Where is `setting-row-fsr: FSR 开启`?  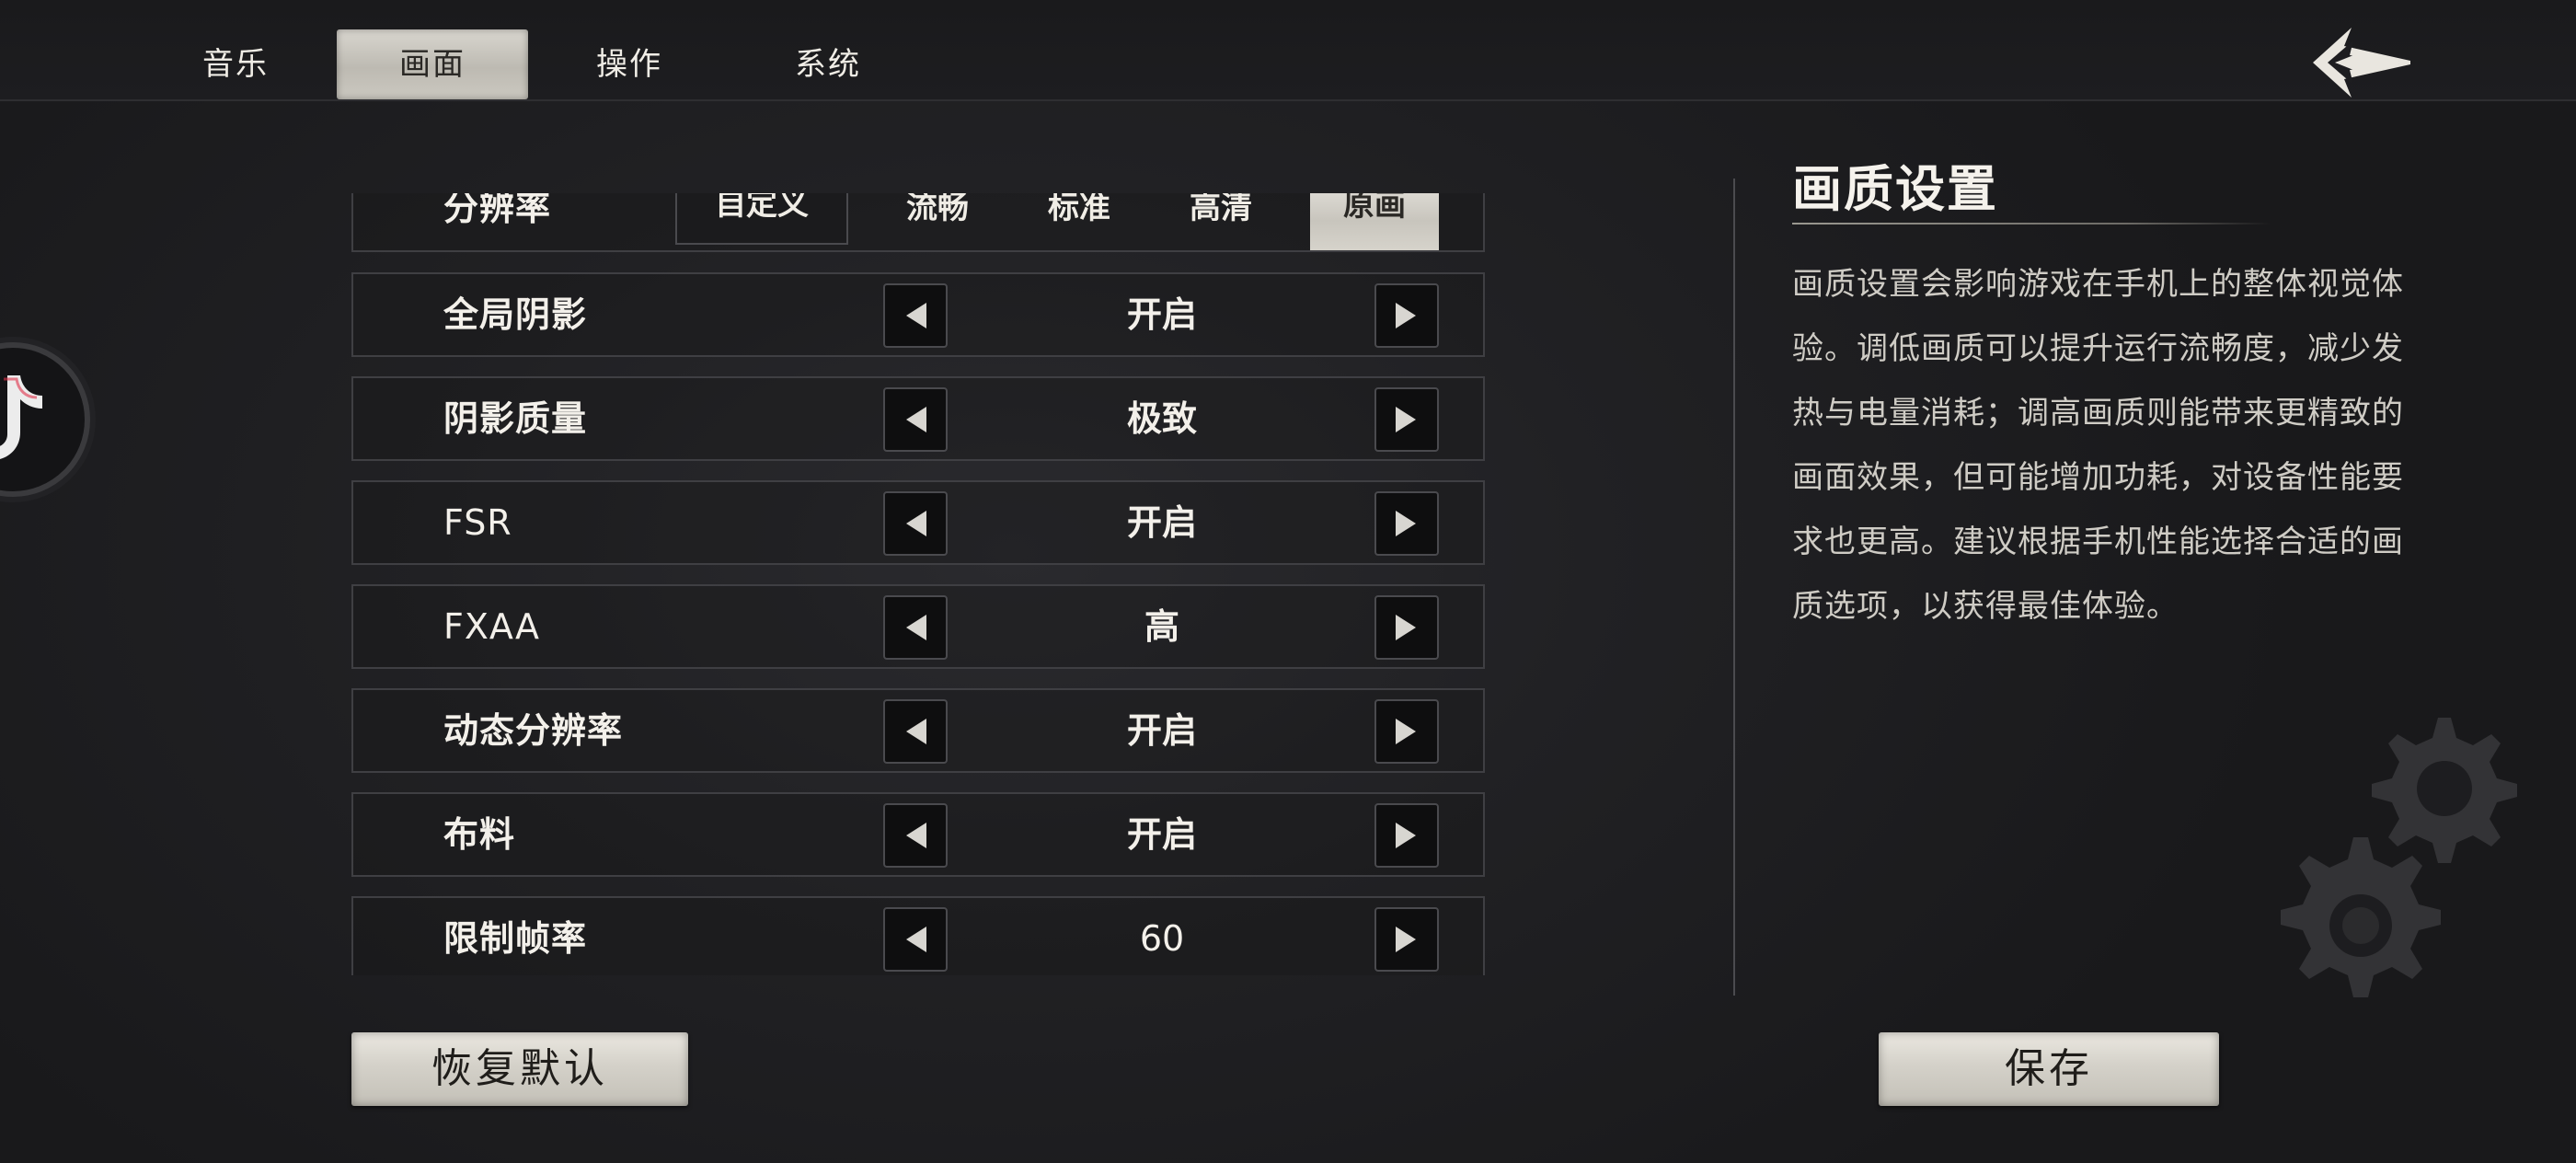 setting-row-fsr: FSR 开启 is located at coordinates (918, 523).